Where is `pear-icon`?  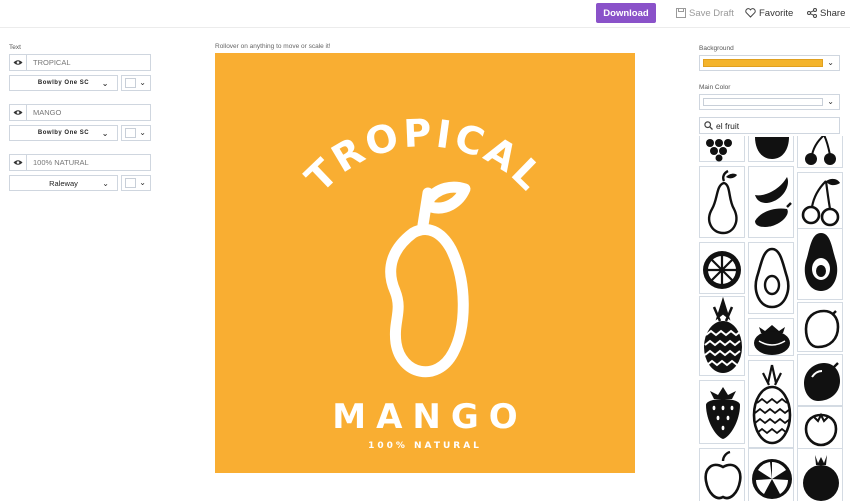
pear-icon is located at coordinates (722, 202).